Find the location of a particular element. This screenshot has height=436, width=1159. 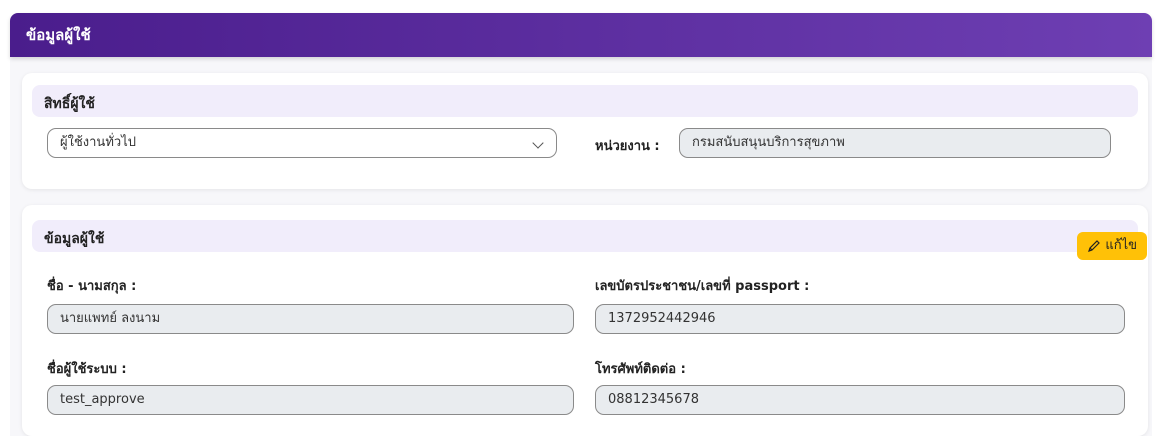

role-select-value: ผู้ใช้งานทั่วไป is located at coordinates (98, 142).